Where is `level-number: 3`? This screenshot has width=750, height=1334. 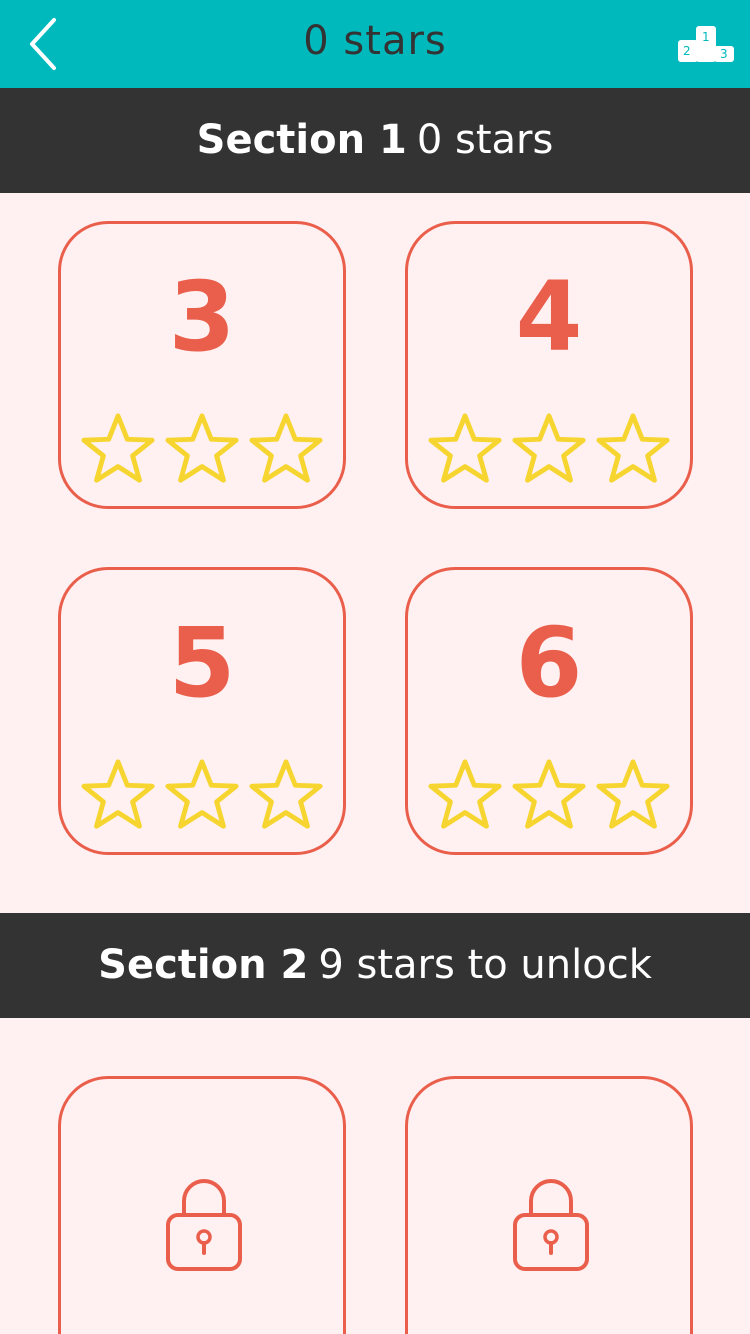 level-number: 3 is located at coordinates (202, 317).